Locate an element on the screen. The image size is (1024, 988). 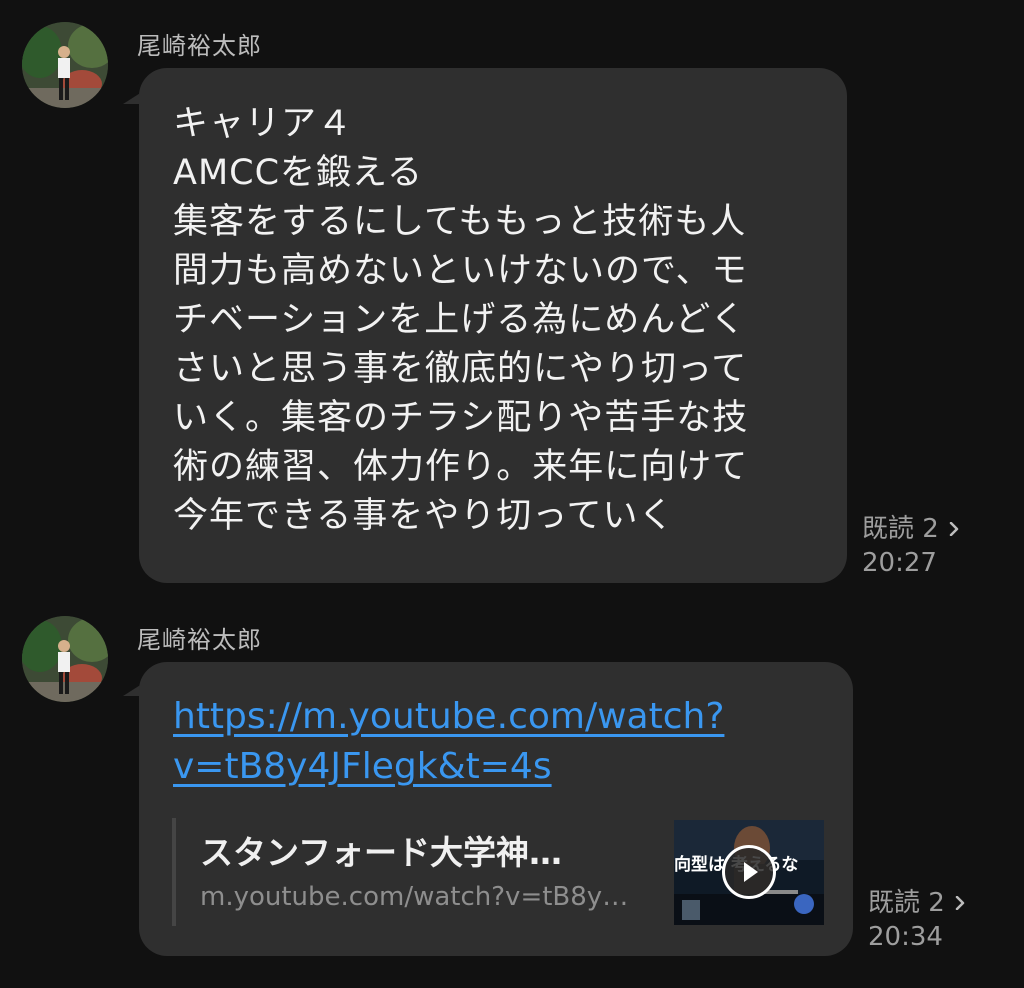
timestamp: 20:27 is located at coordinates (899, 563).